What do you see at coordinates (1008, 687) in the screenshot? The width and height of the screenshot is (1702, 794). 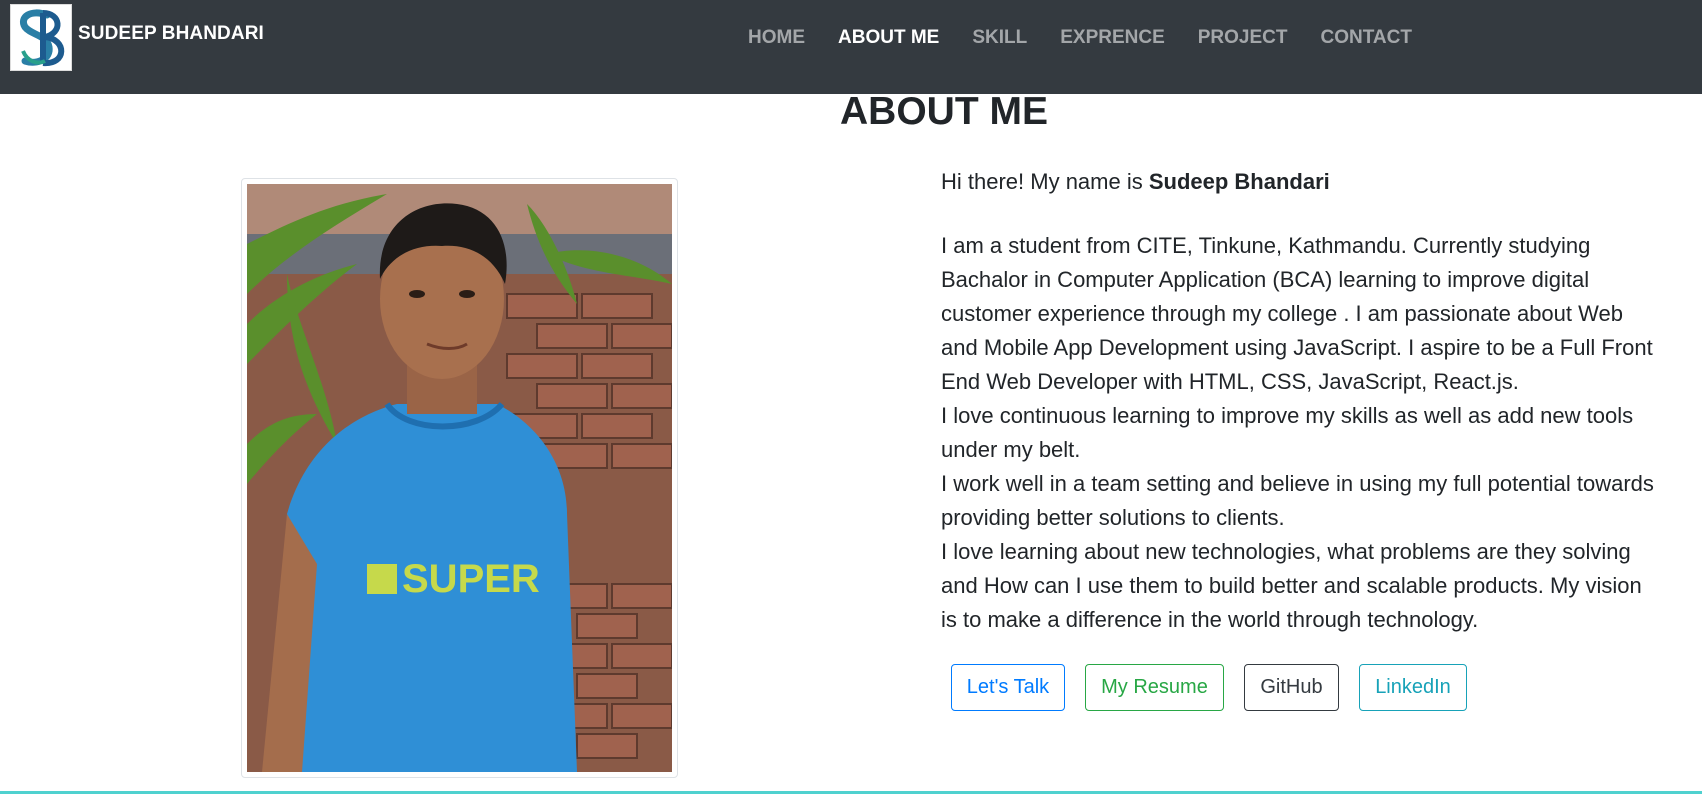 I see `lets-talk-button: Let's Talk` at bounding box center [1008, 687].